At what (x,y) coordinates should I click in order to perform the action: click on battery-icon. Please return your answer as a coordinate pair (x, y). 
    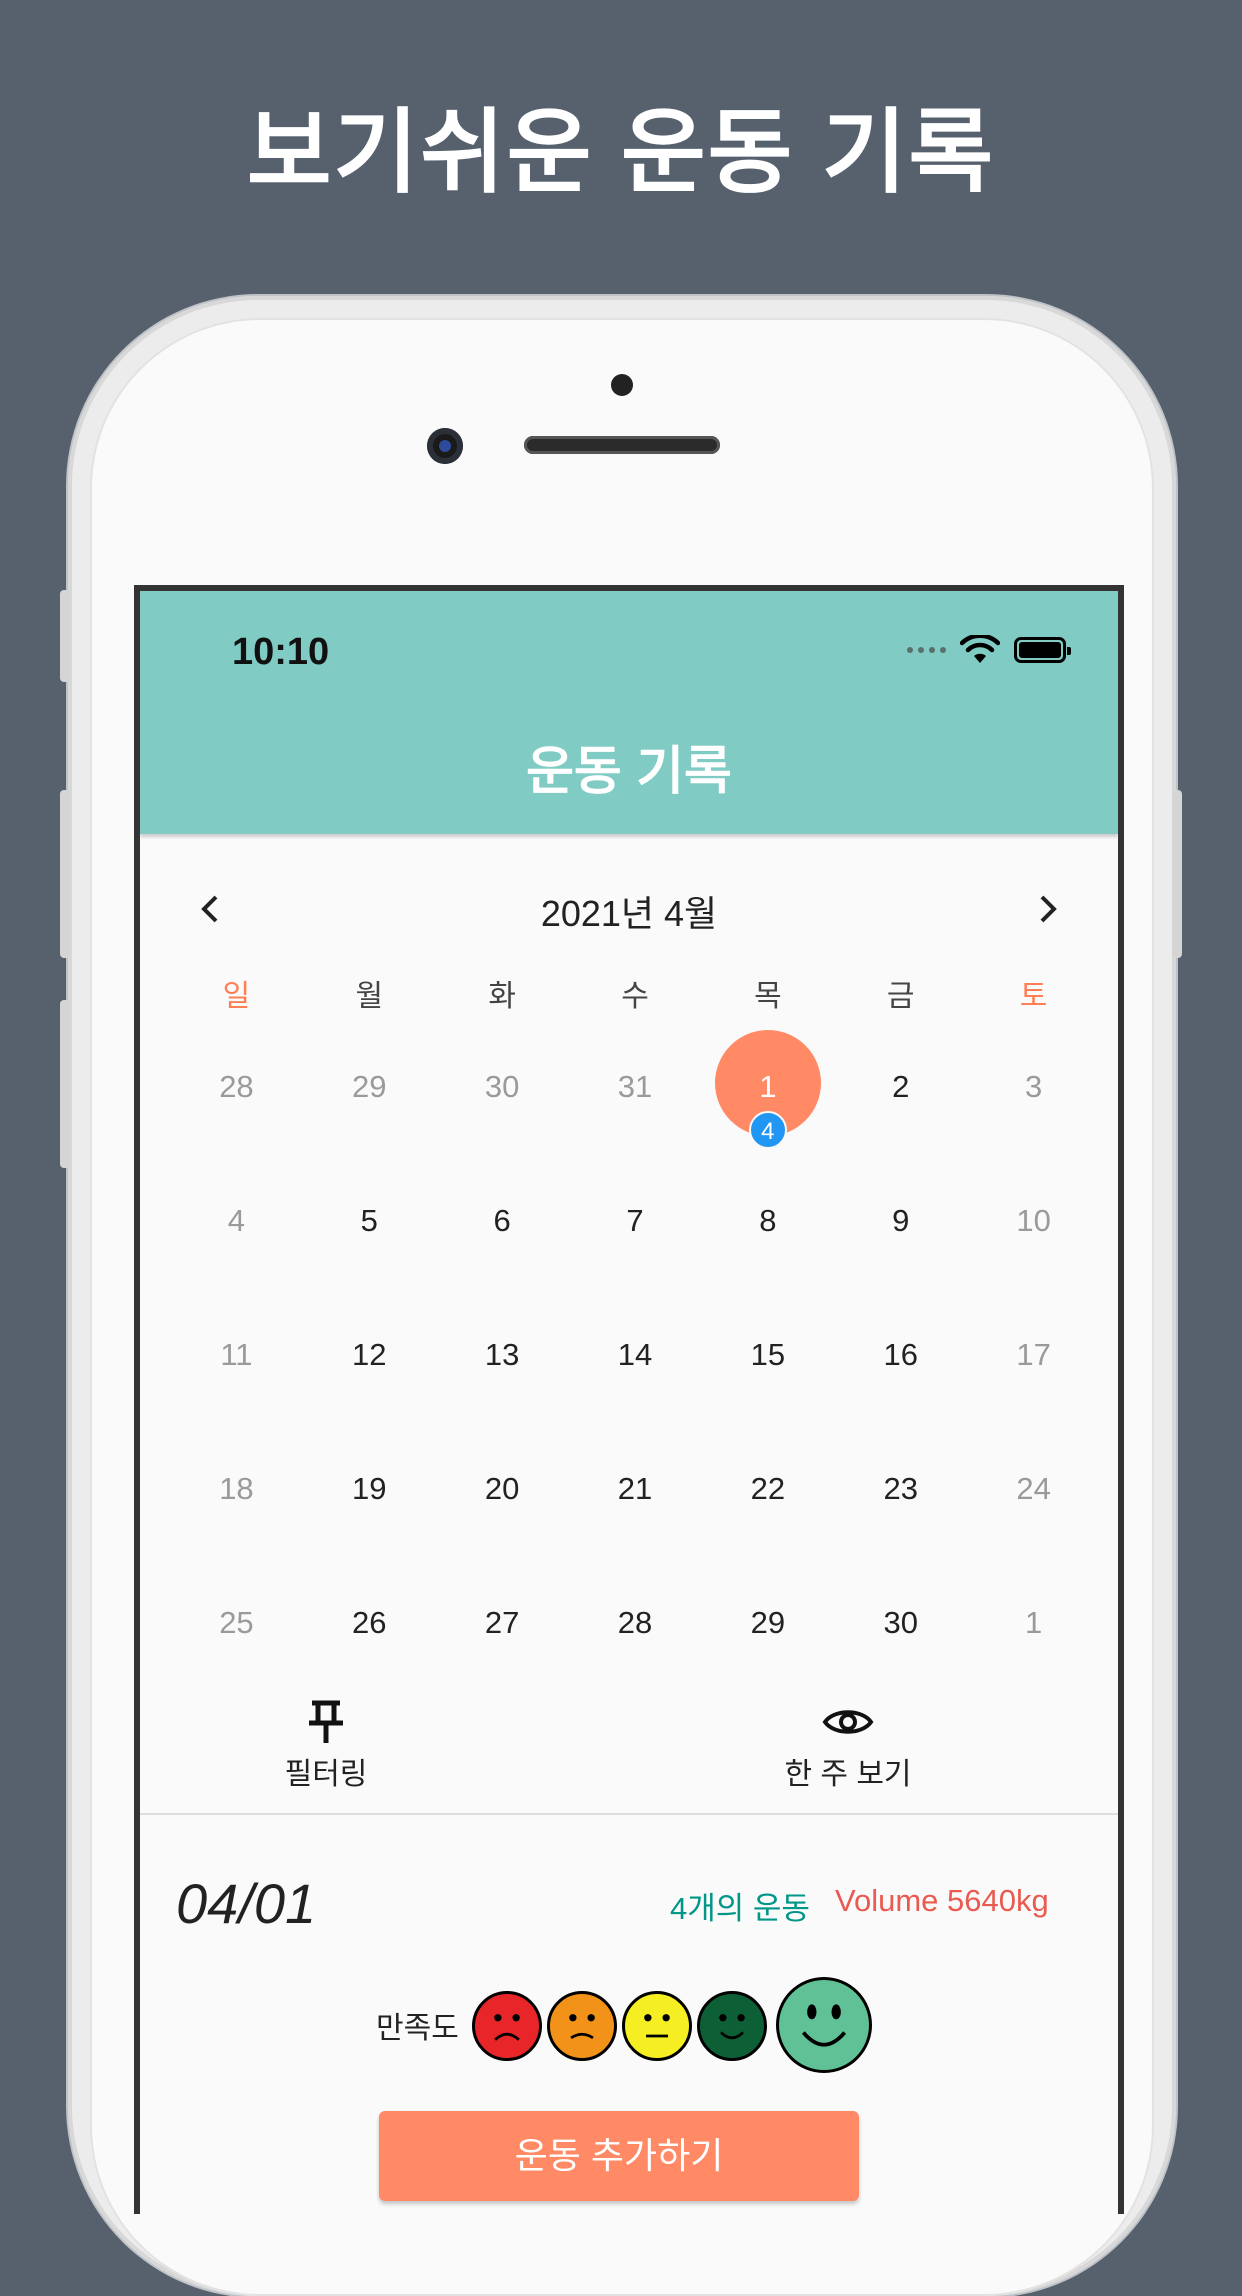
    Looking at the image, I should click on (1042, 650).